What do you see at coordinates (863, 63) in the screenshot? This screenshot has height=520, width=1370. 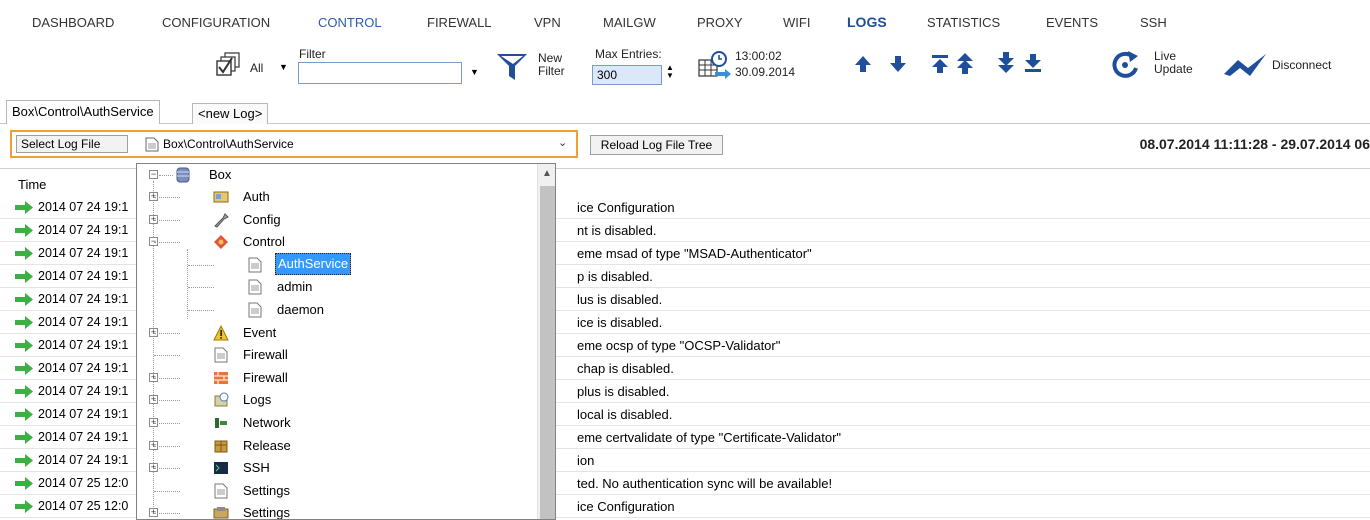 I see `arrow-up-button` at bounding box center [863, 63].